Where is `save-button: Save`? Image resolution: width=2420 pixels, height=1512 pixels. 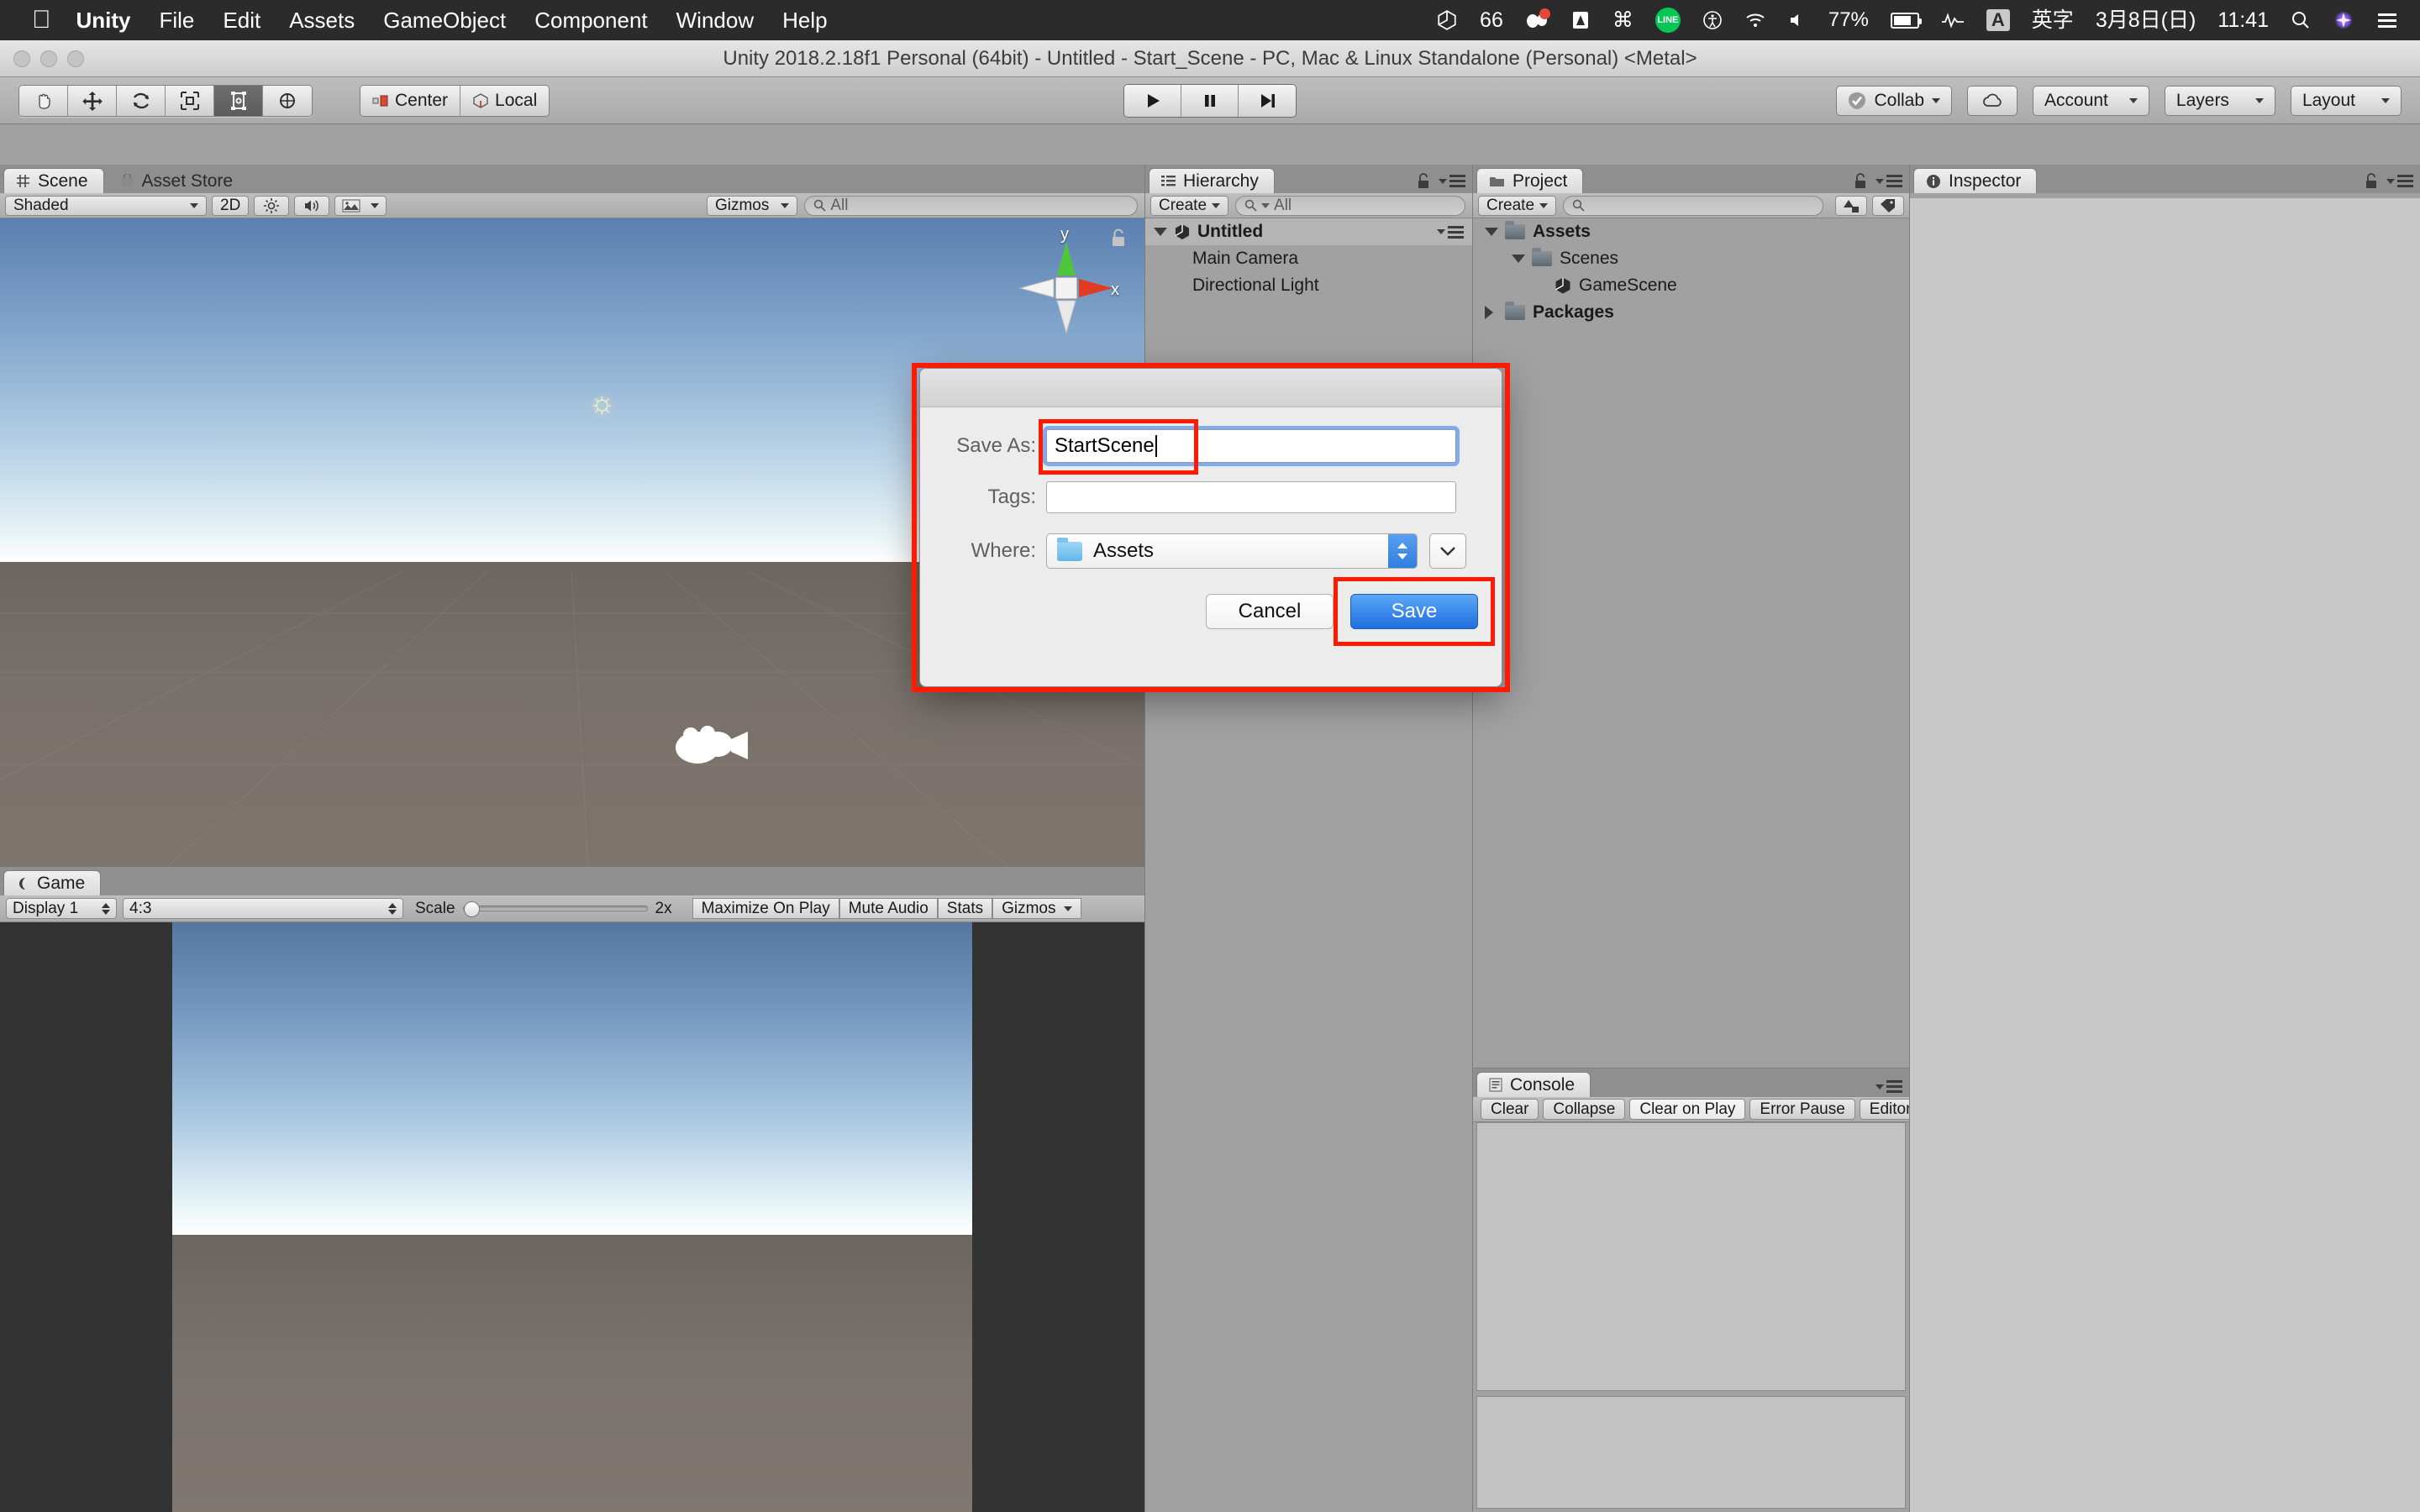 save-button: Save is located at coordinates (1414, 611).